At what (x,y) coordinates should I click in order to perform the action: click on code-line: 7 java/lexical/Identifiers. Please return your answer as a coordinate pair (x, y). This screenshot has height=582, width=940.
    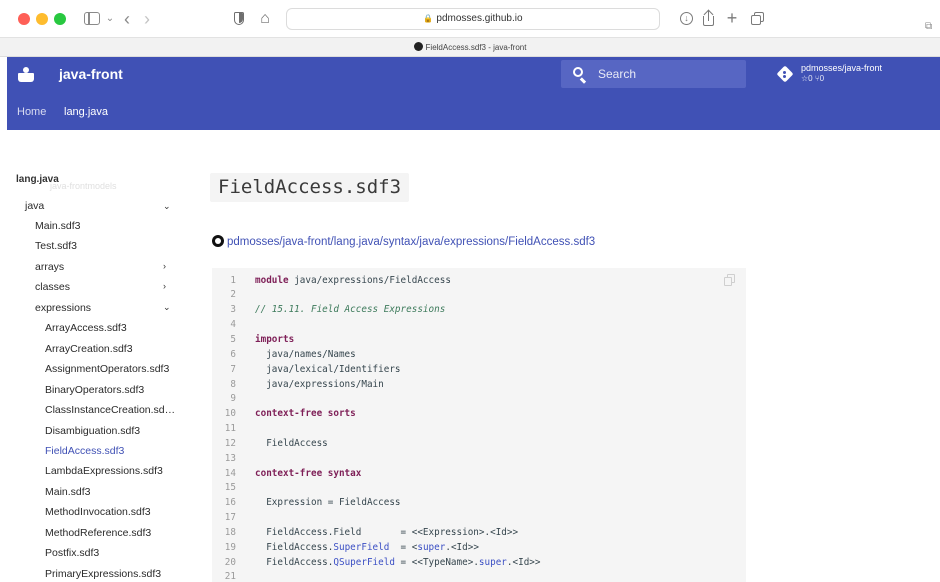
    Looking at the image, I should click on (306, 370).